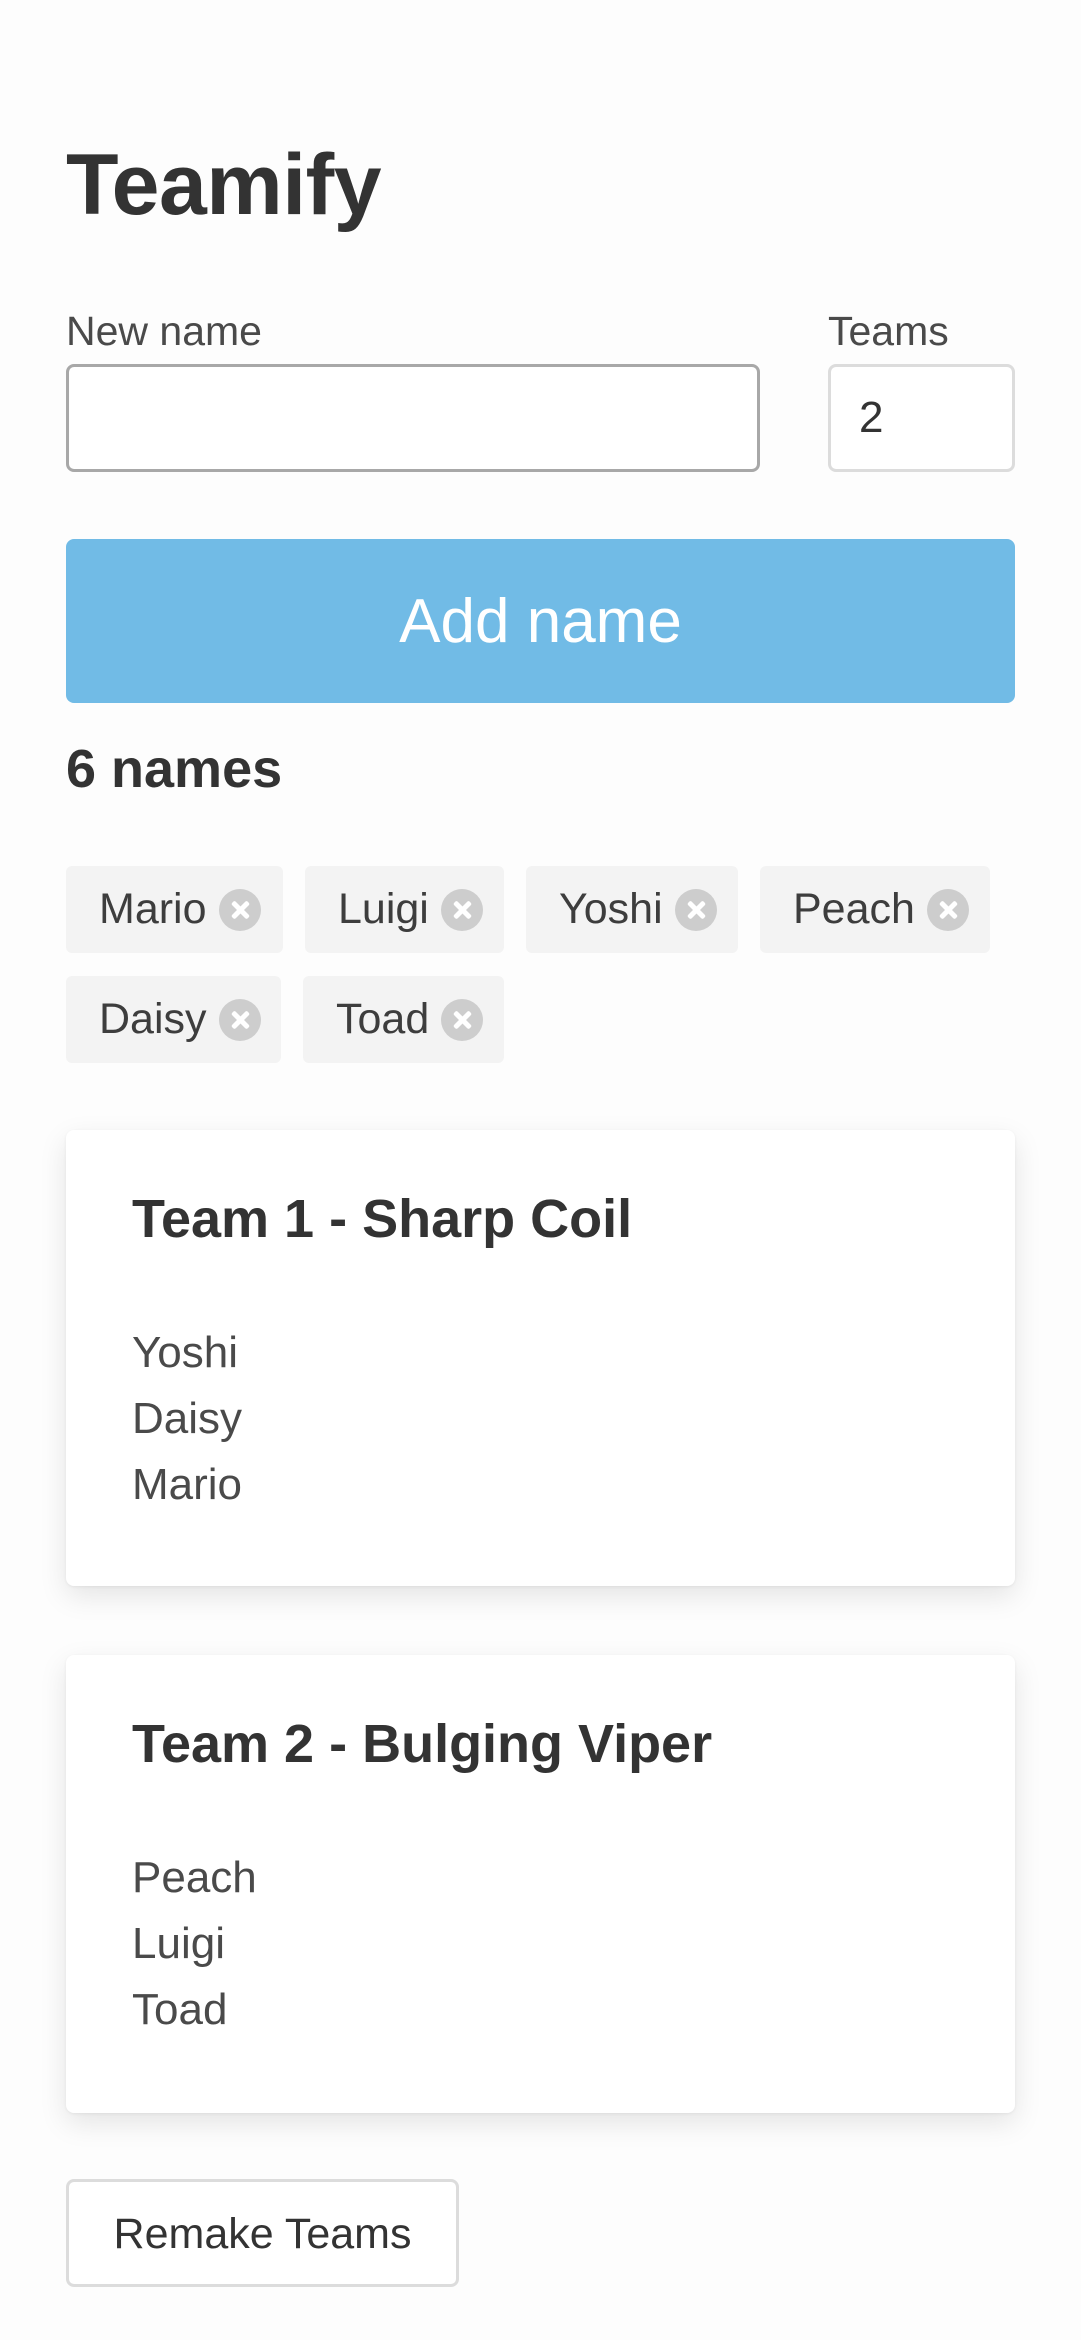  I want to click on teams-label: Teams, so click(888, 331).